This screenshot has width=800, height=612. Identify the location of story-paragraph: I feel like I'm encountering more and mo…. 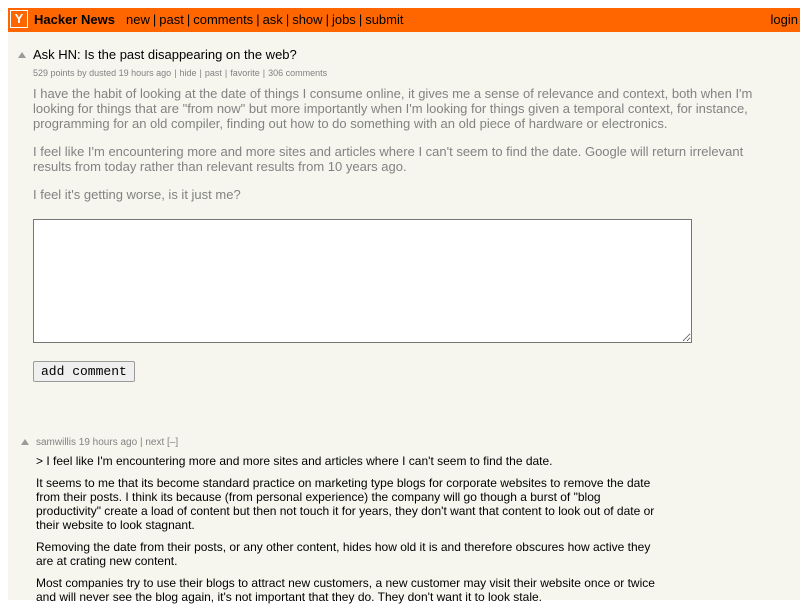
(388, 159).